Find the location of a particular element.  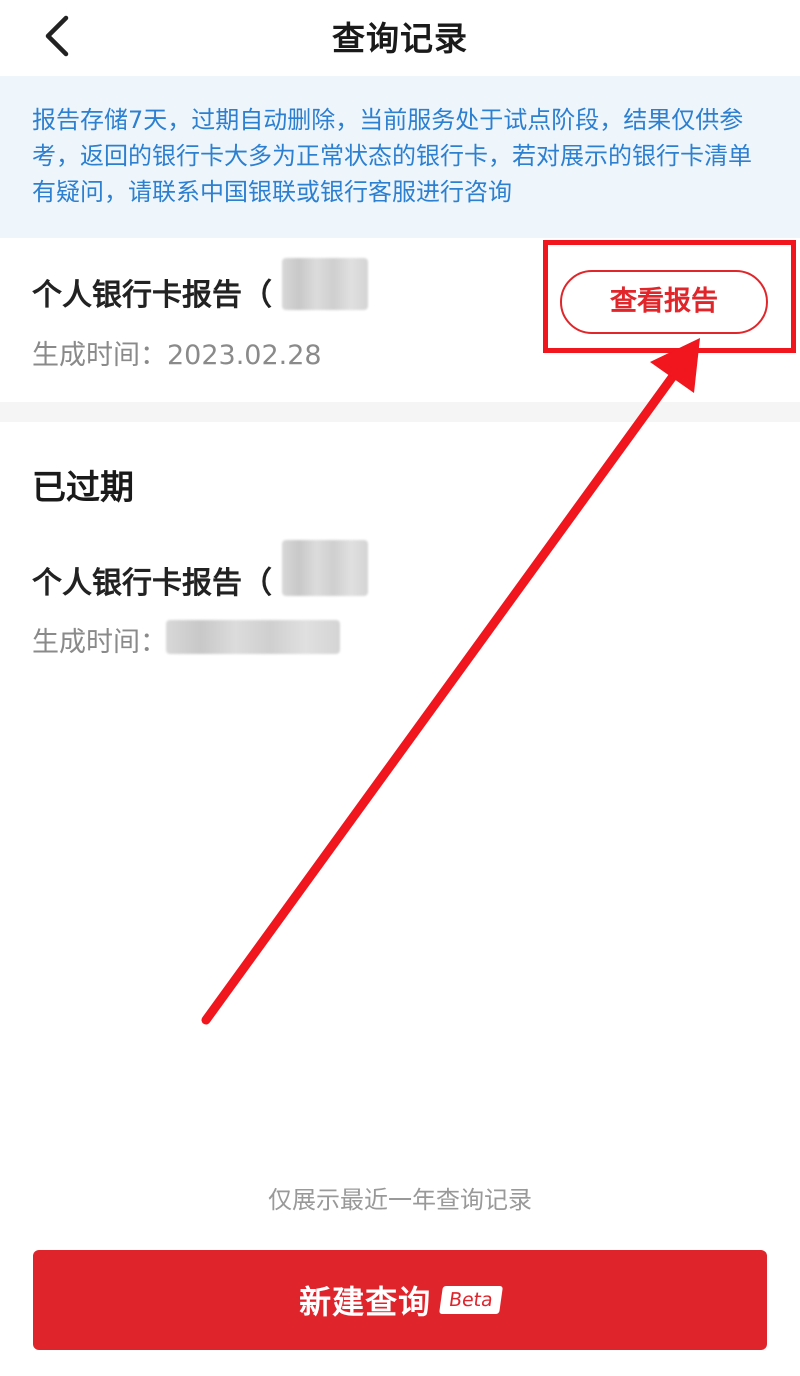

expired-report-time-label: 生成时间： is located at coordinates (99, 642).